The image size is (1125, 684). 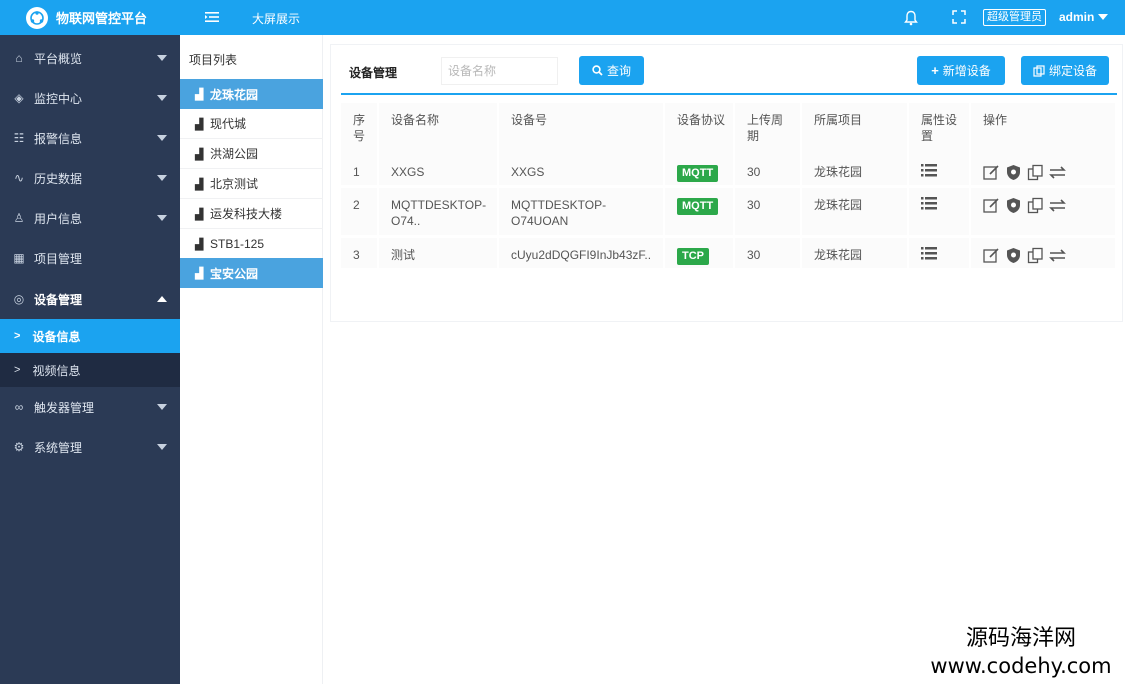 I want to click on project-item: ▟ 北京测试, so click(x=251, y=184).